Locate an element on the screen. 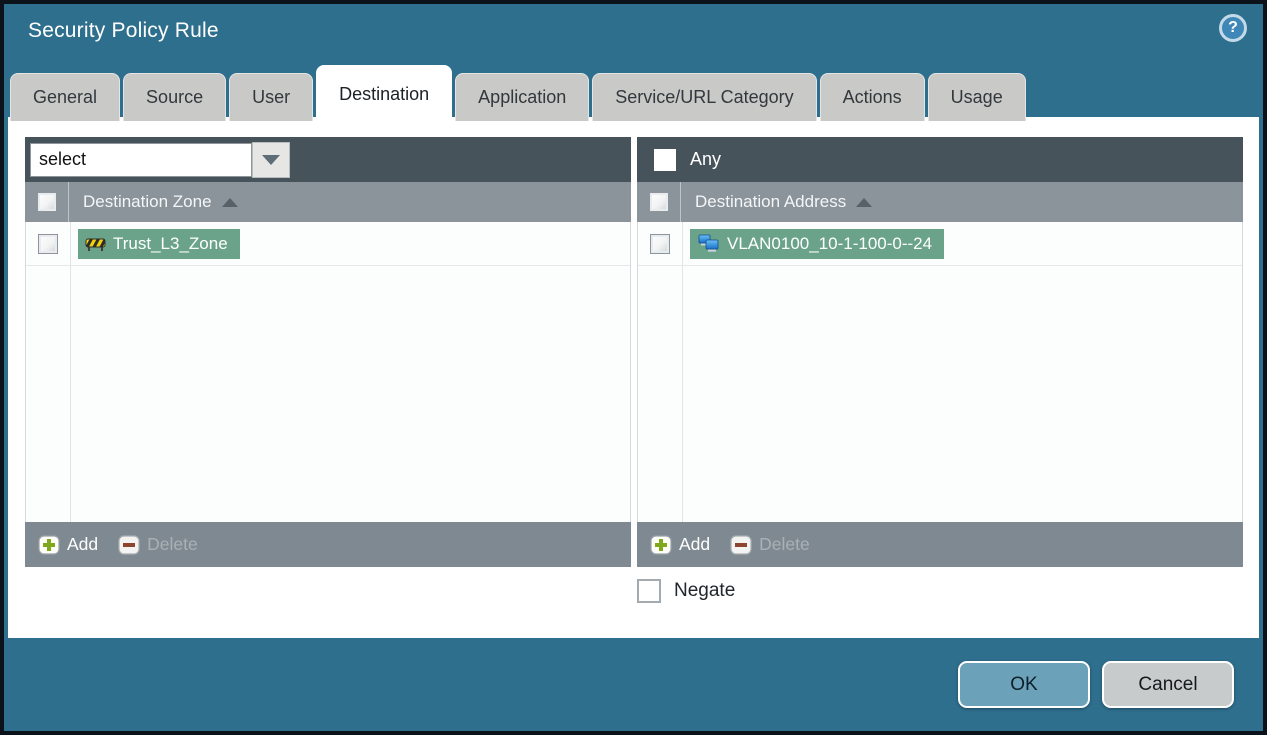 Image resolution: width=1267 pixels, height=735 pixels. address-row: VLAN0100_10-1-100-0--24 is located at coordinates (940, 244).